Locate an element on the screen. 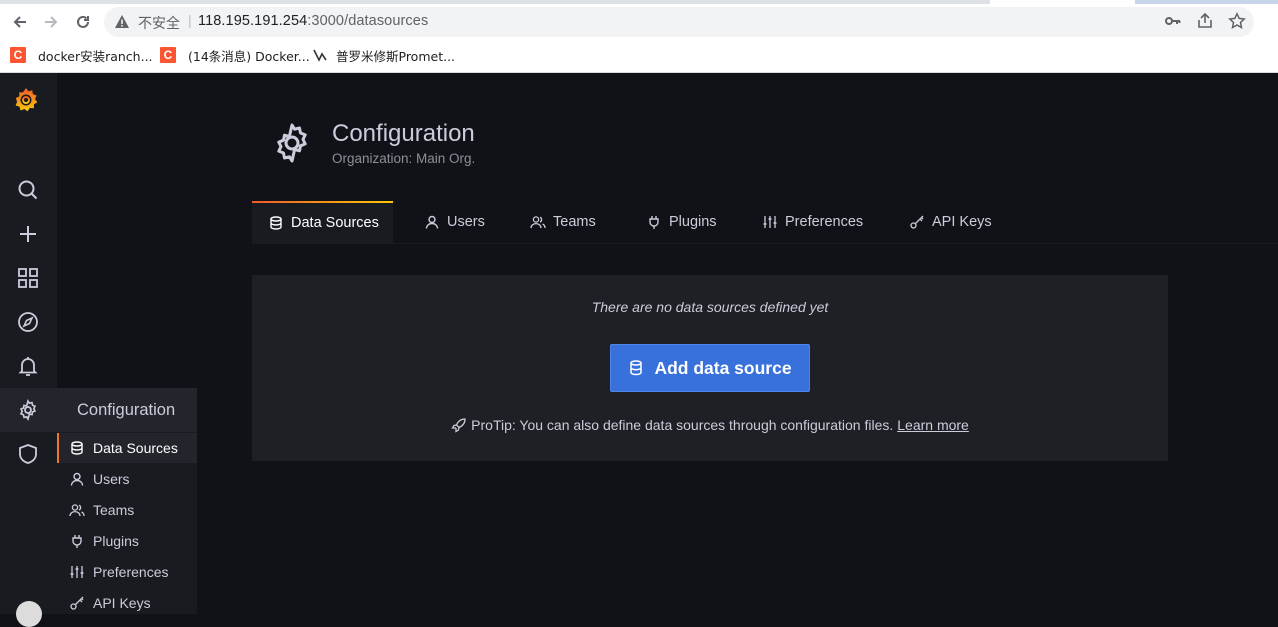 This screenshot has width=1278, height=627. side-menu is located at coordinates (28, 350).